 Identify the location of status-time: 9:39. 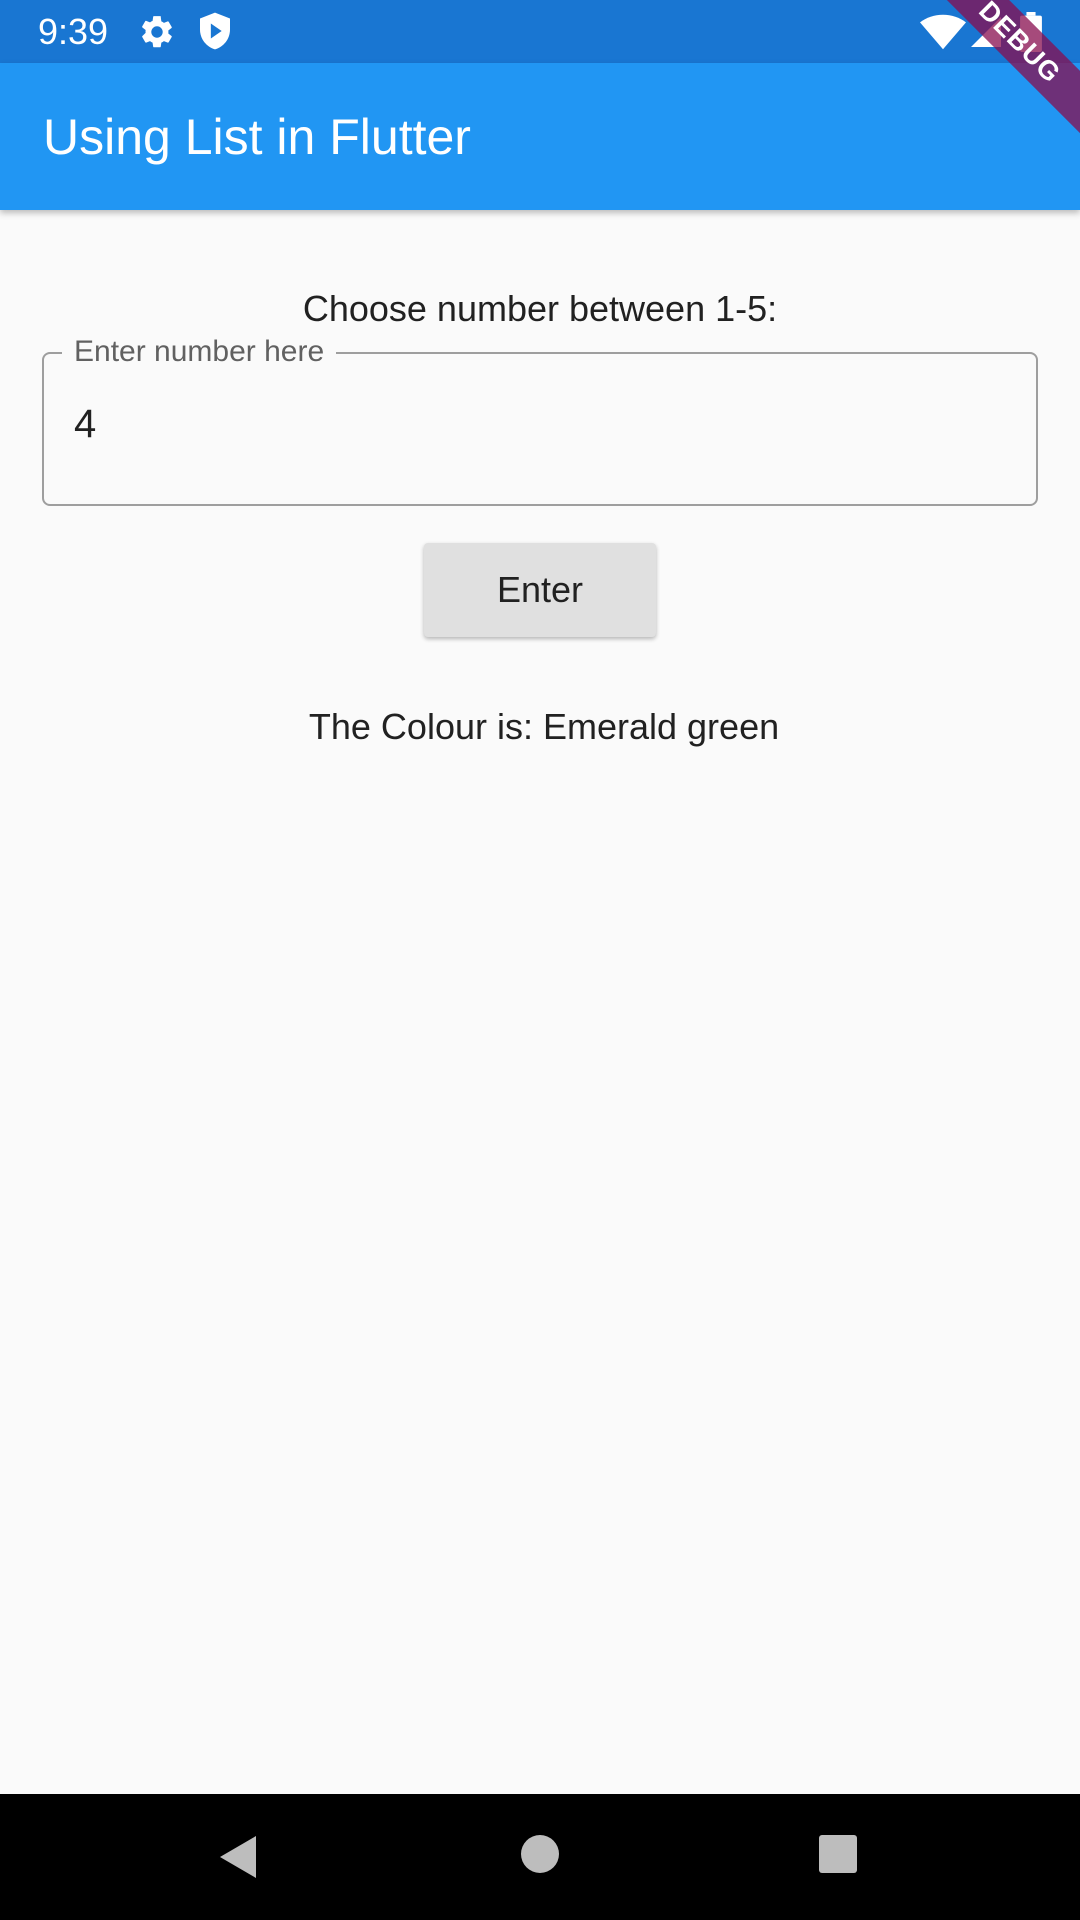
(73, 31).